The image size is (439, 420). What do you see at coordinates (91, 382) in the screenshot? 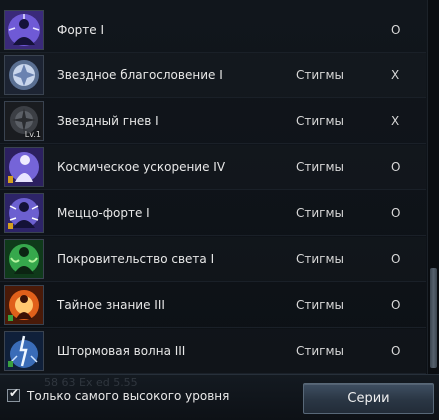
I see `faded-background-text: 58 63 Ex ed 5.55` at bounding box center [91, 382].